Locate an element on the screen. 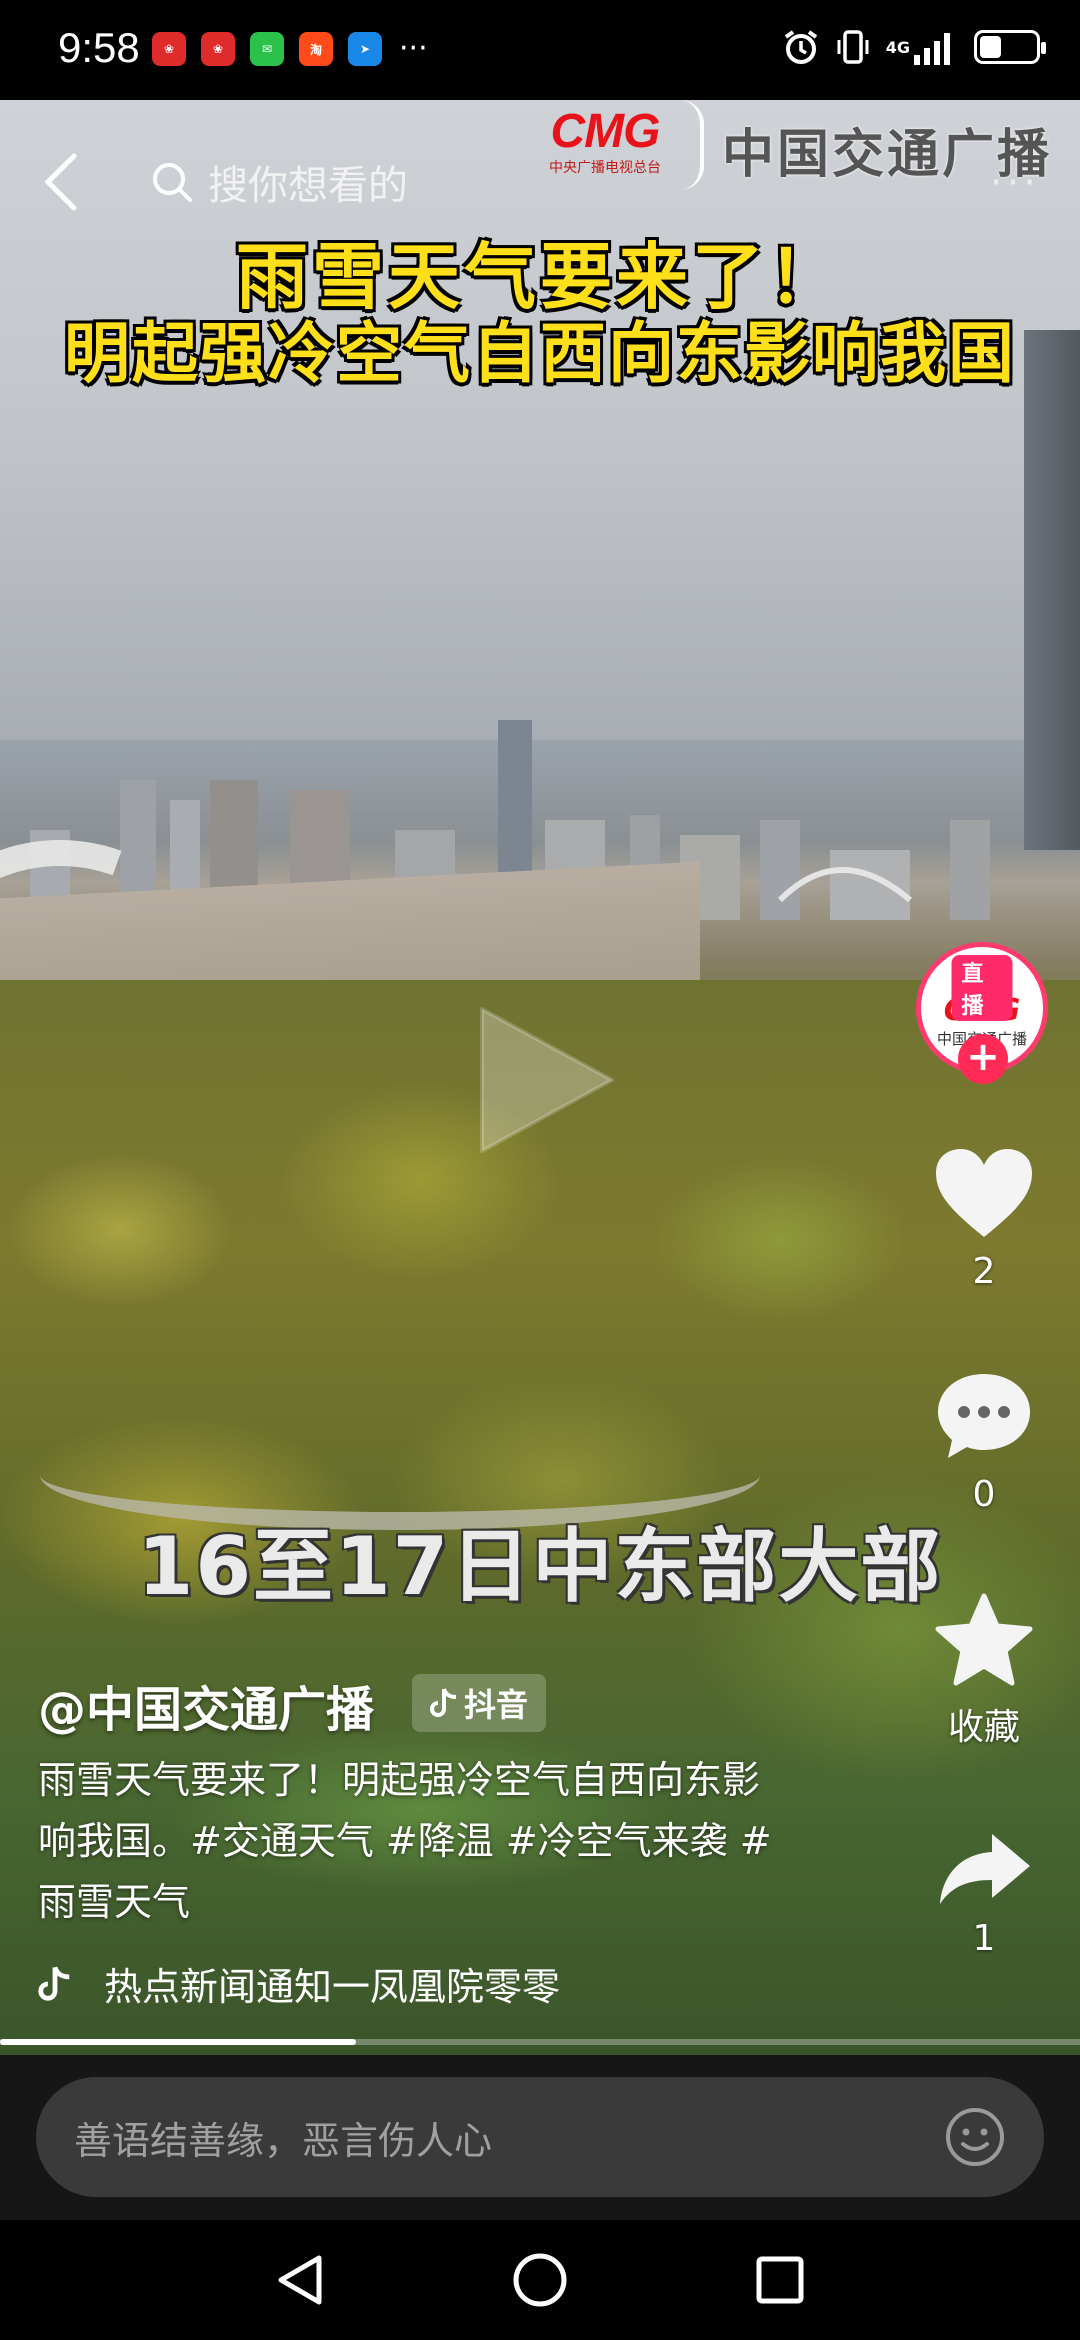 Image resolution: width=1080 pixels, height=2340 pixels. cmg-logo-mark: CMG is located at coordinates (605, 131).